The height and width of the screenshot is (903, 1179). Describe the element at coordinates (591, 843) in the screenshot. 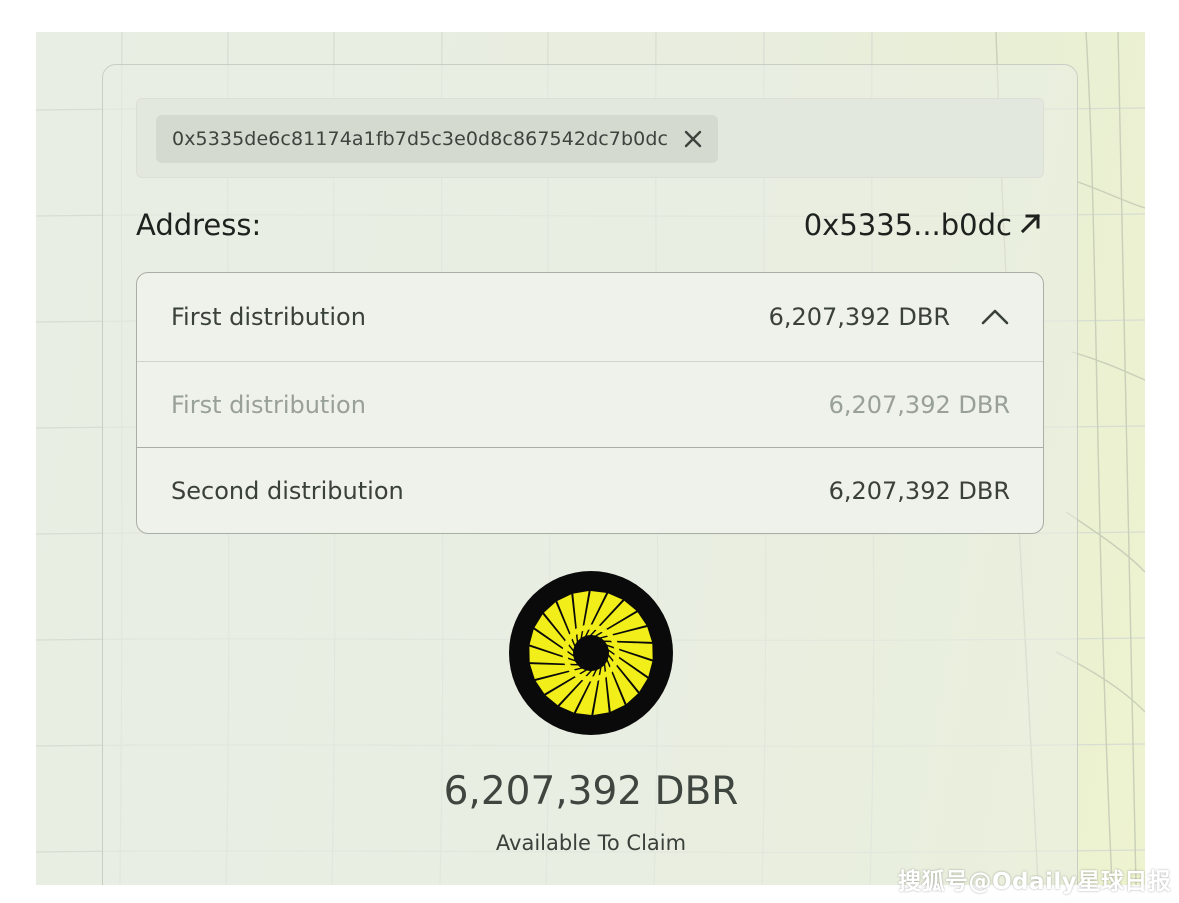

I see `claim-label: Available To Claim` at that location.